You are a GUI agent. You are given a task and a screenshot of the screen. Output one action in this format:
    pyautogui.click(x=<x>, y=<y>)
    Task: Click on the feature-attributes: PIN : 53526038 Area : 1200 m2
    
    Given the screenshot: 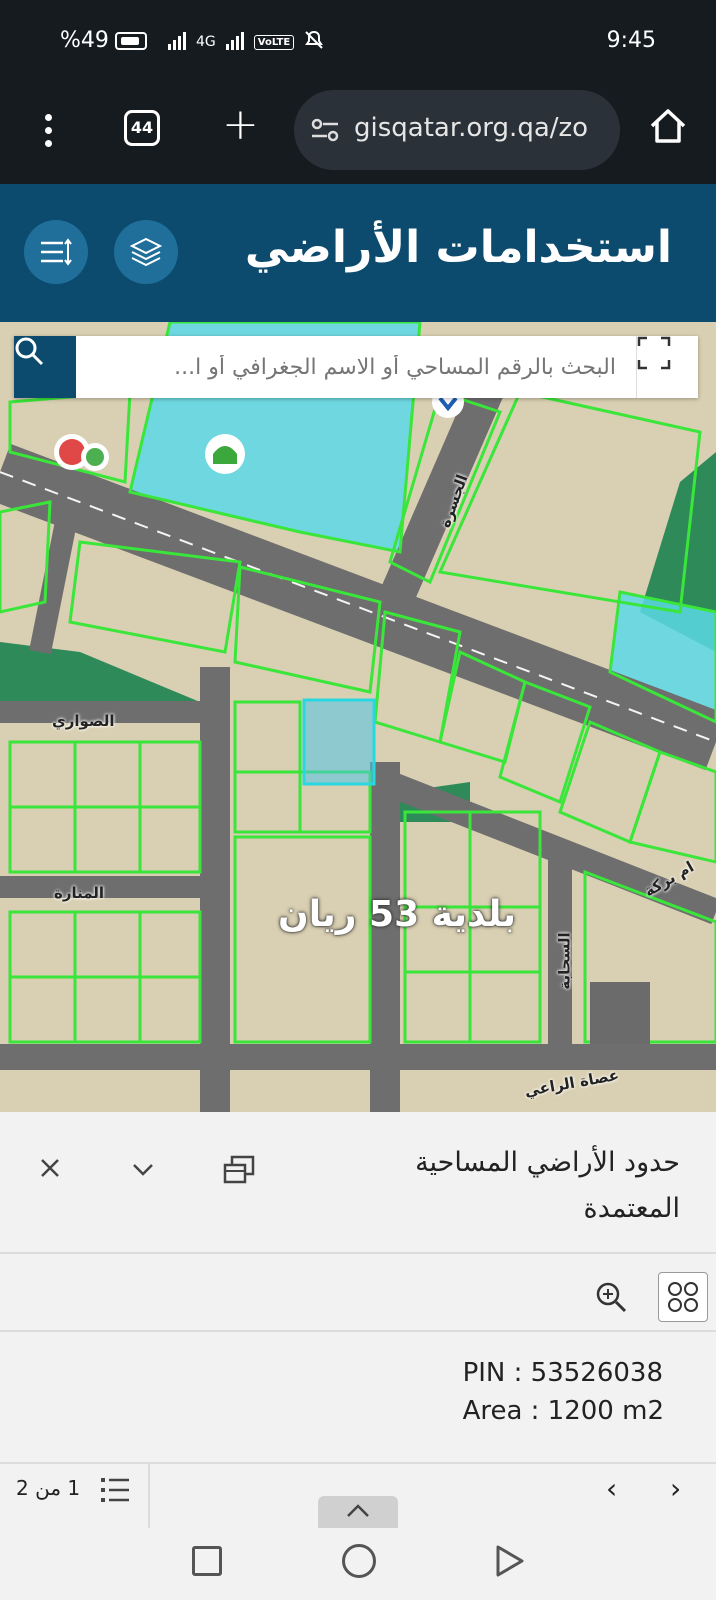 What is the action you would take?
    pyautogui.click(x=563, y=1392)
    